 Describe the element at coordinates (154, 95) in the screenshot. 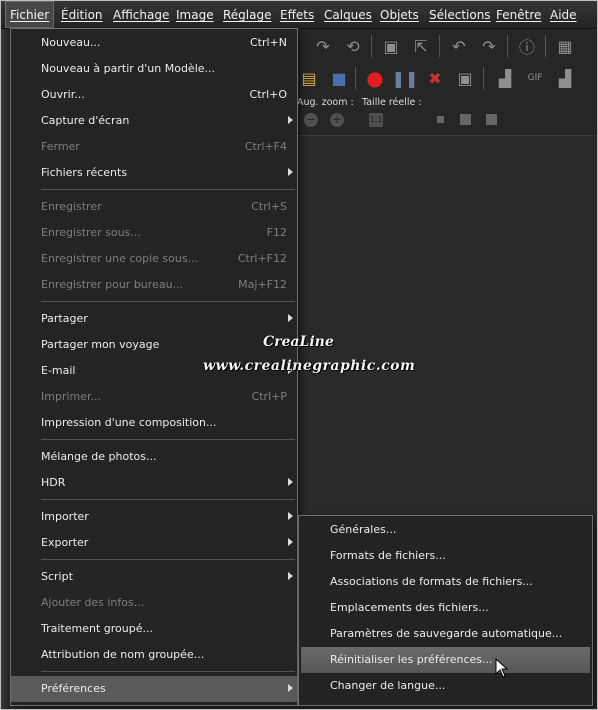

I see `menu-item-ouvrir: Ouvrir... Ctrl+O` at that location.